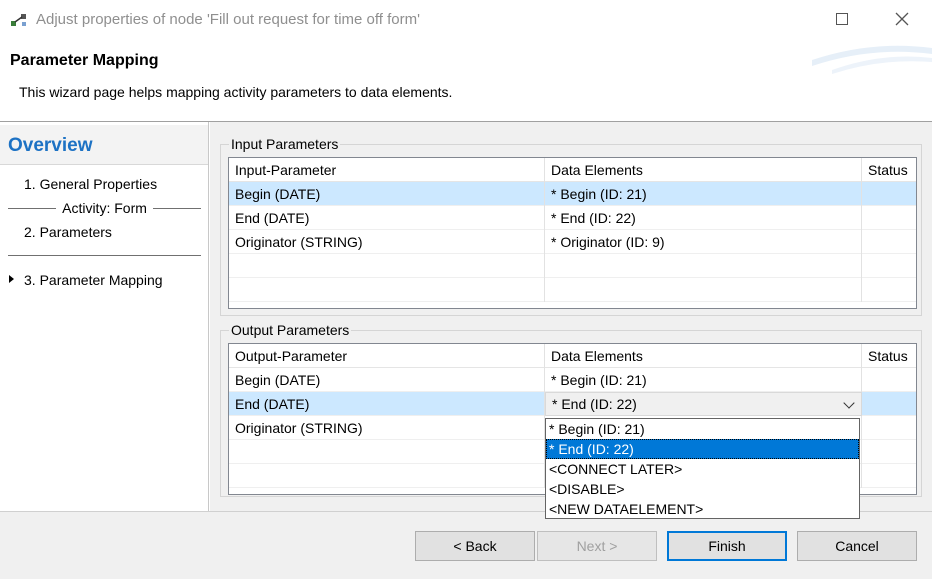 The width and height of the screenshot is (932, 579). What do you see at coordinates (104, 145) in the screenshot?
I see `overview-header: Overview` at bounding box center [104, 145].